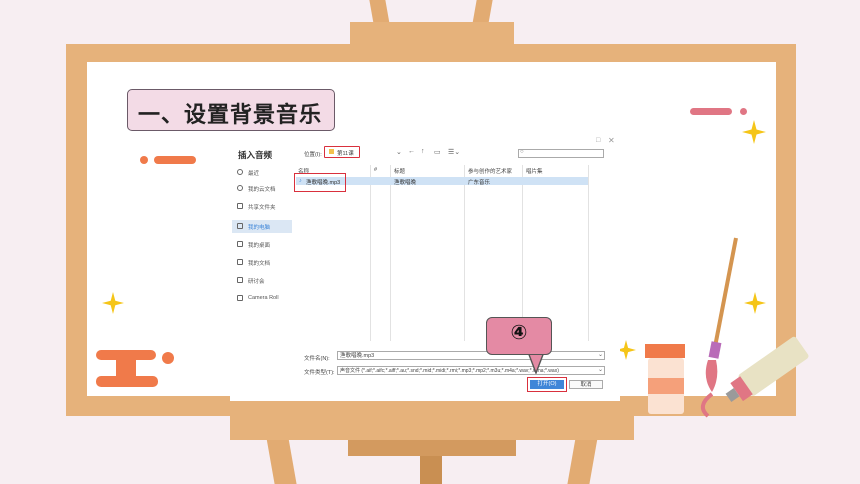 This screenshot has width=860, height=484. I want to click on dash-decoration, so click(175, 160).